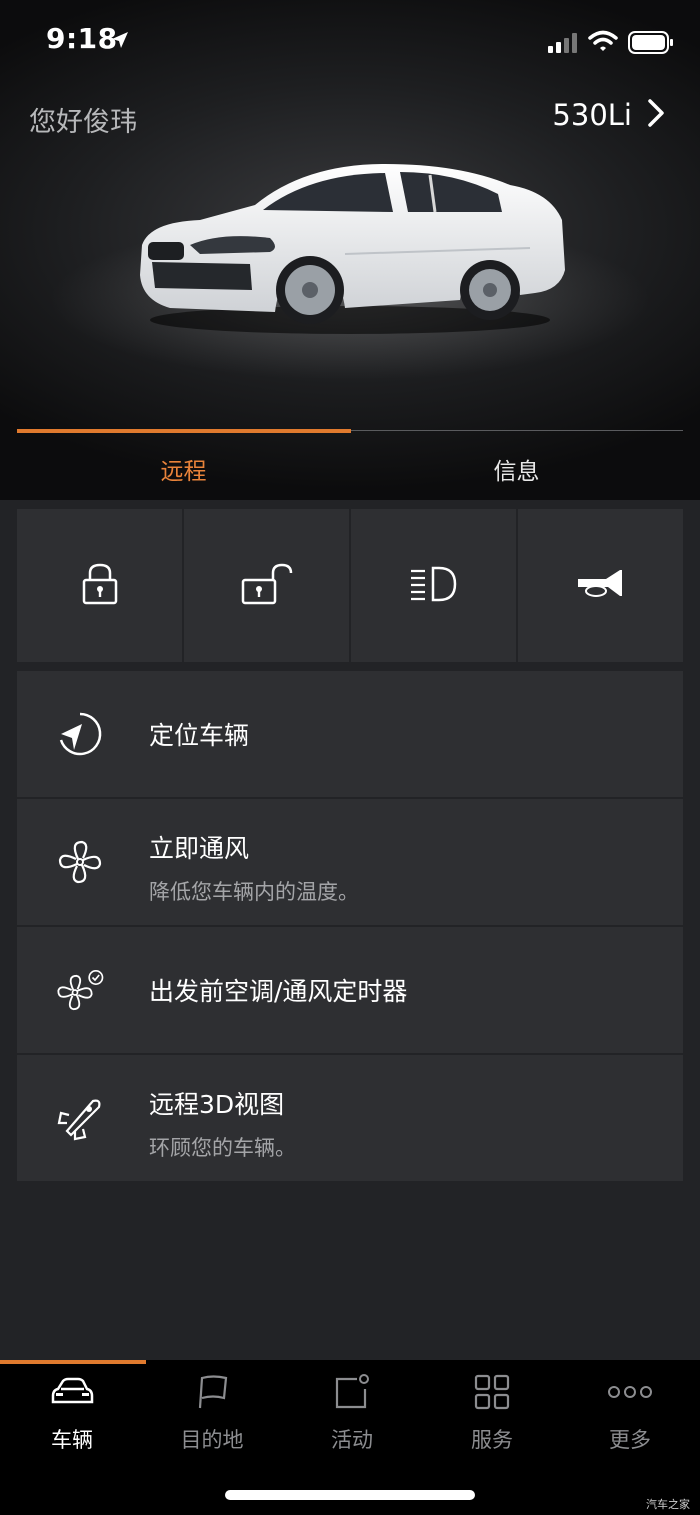 This screenshot has width=700, height=1515. What do you see at coordinates (492, 1392) in the screenshot?
I see `grid-icon` at bounding box center [492, 1392].